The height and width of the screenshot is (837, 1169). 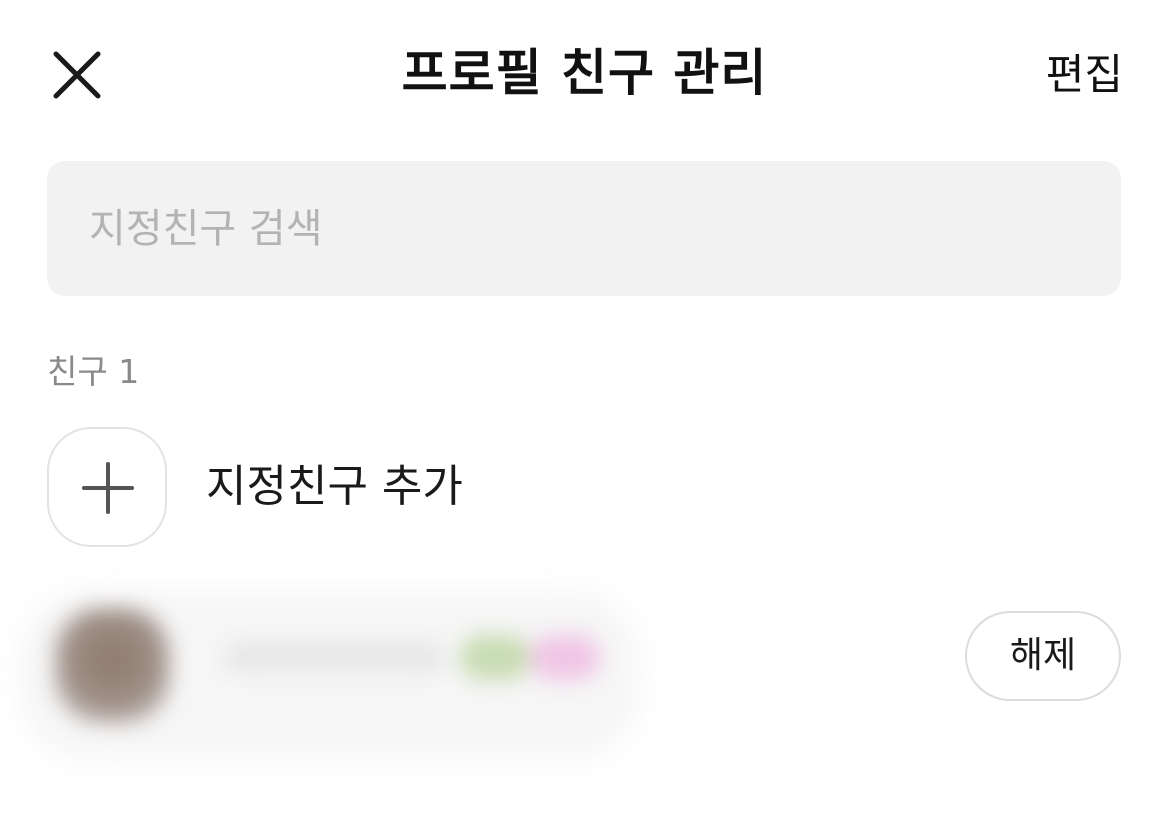 I want to click on avatar, so click(x=112, y=665).